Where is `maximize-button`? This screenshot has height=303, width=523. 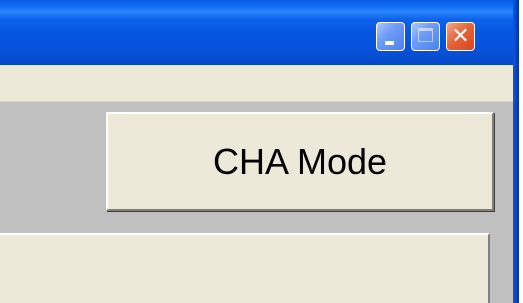 maximize-button is located at coordinates (425, 36).